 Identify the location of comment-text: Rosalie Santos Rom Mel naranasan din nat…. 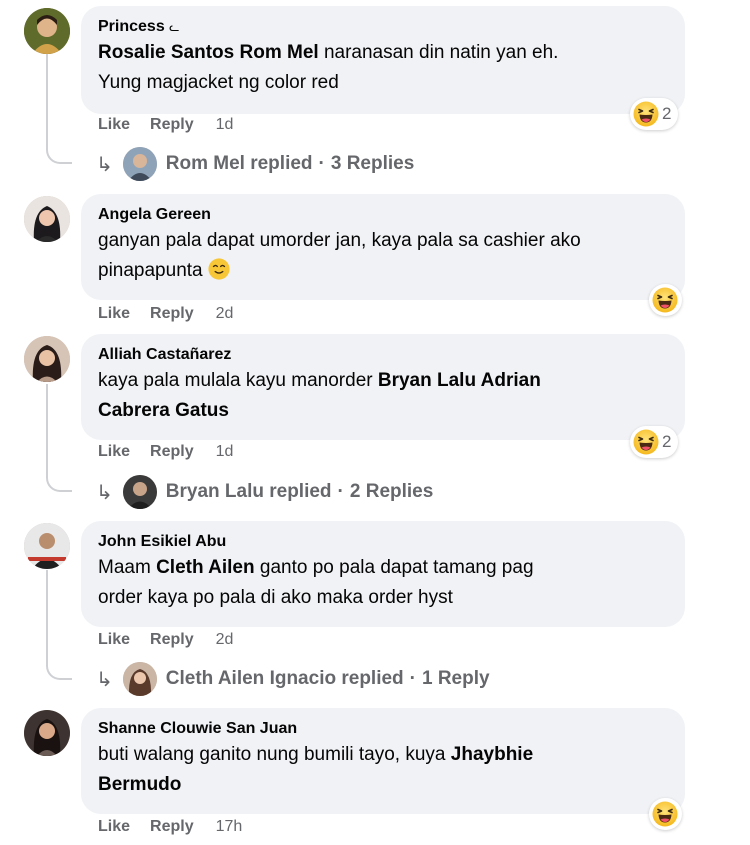
(383, 68).